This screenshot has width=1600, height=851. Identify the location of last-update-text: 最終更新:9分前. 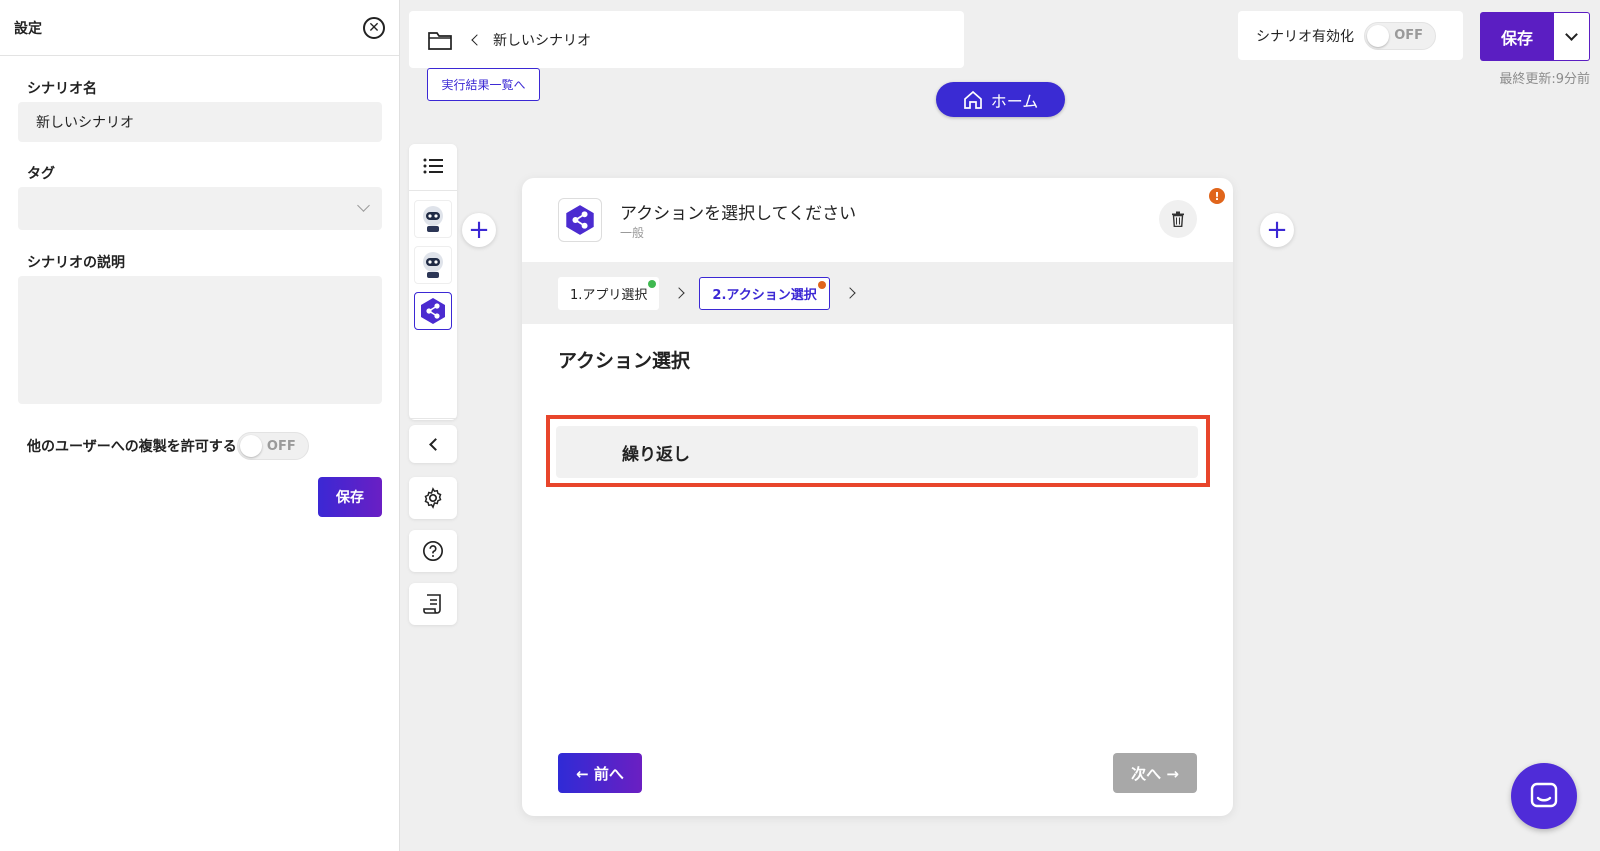
(1544, 79).